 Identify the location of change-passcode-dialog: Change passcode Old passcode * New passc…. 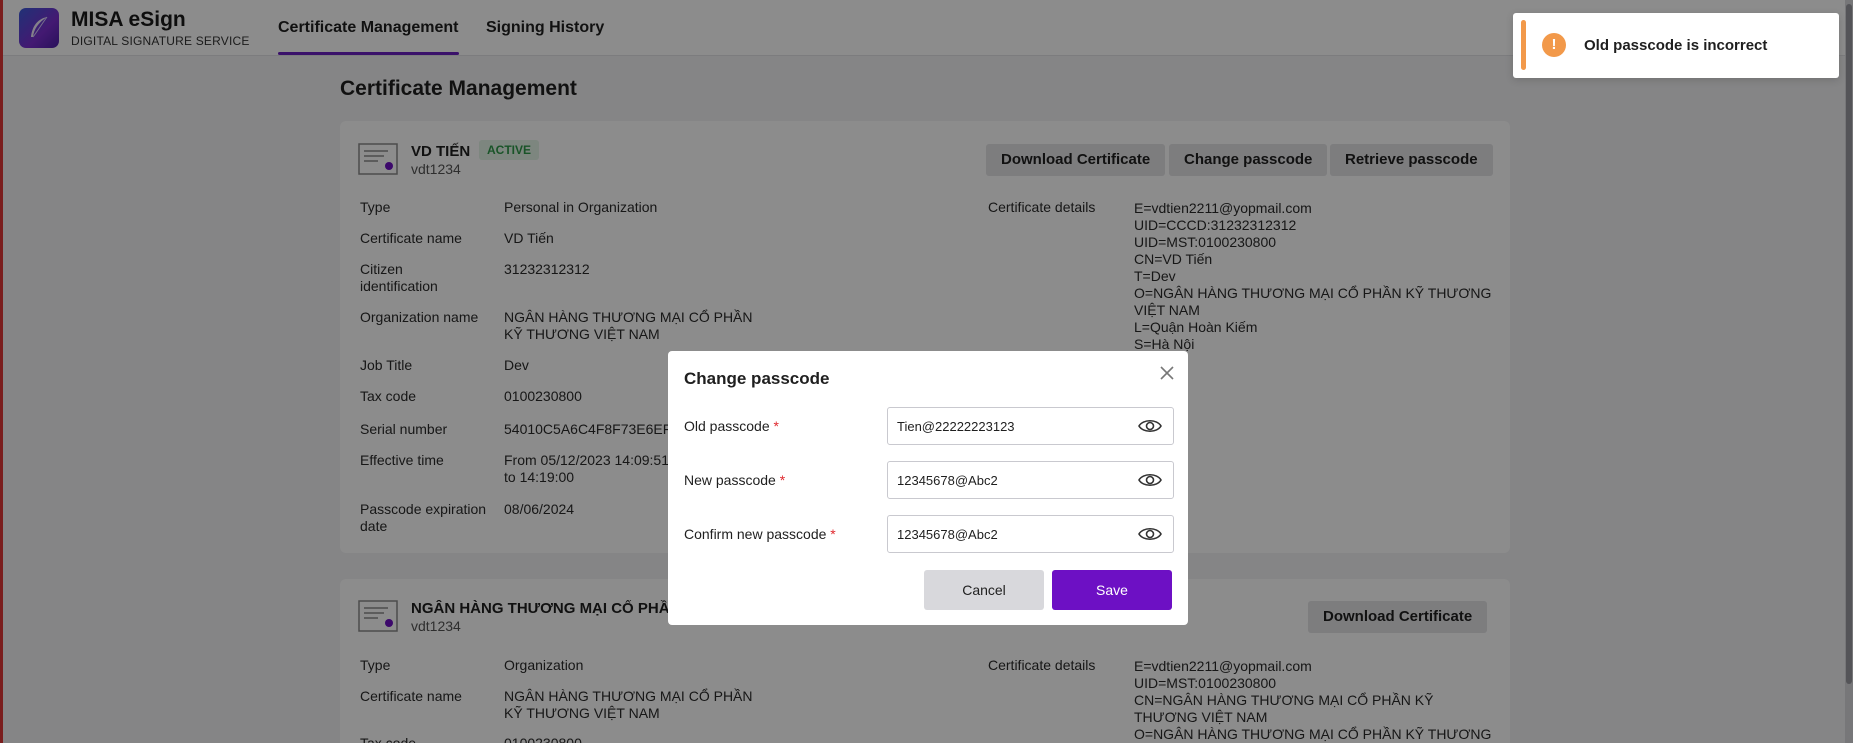
(928, 488).